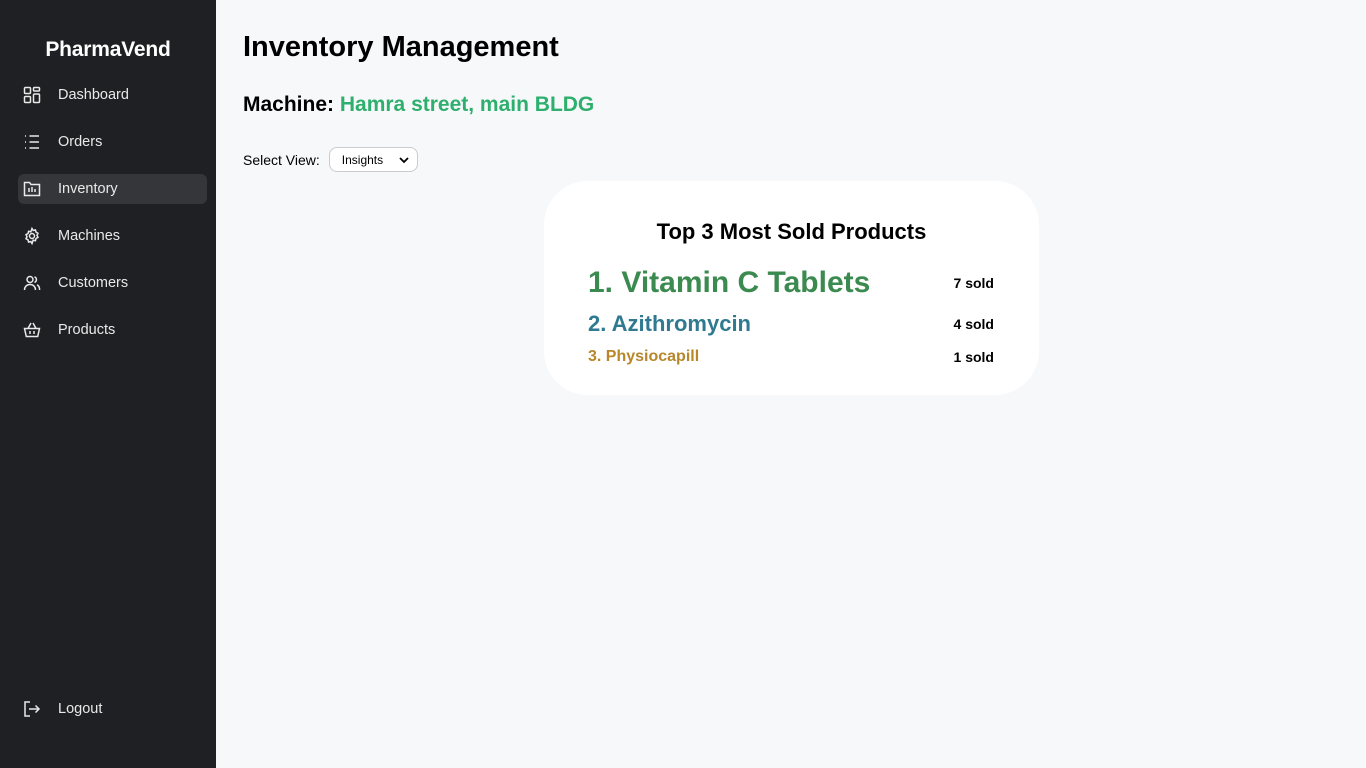  Describe the element at coordinates (467, 104) in the screenshot. I see `machine-name: Hamra street, main BLDG` at that location.